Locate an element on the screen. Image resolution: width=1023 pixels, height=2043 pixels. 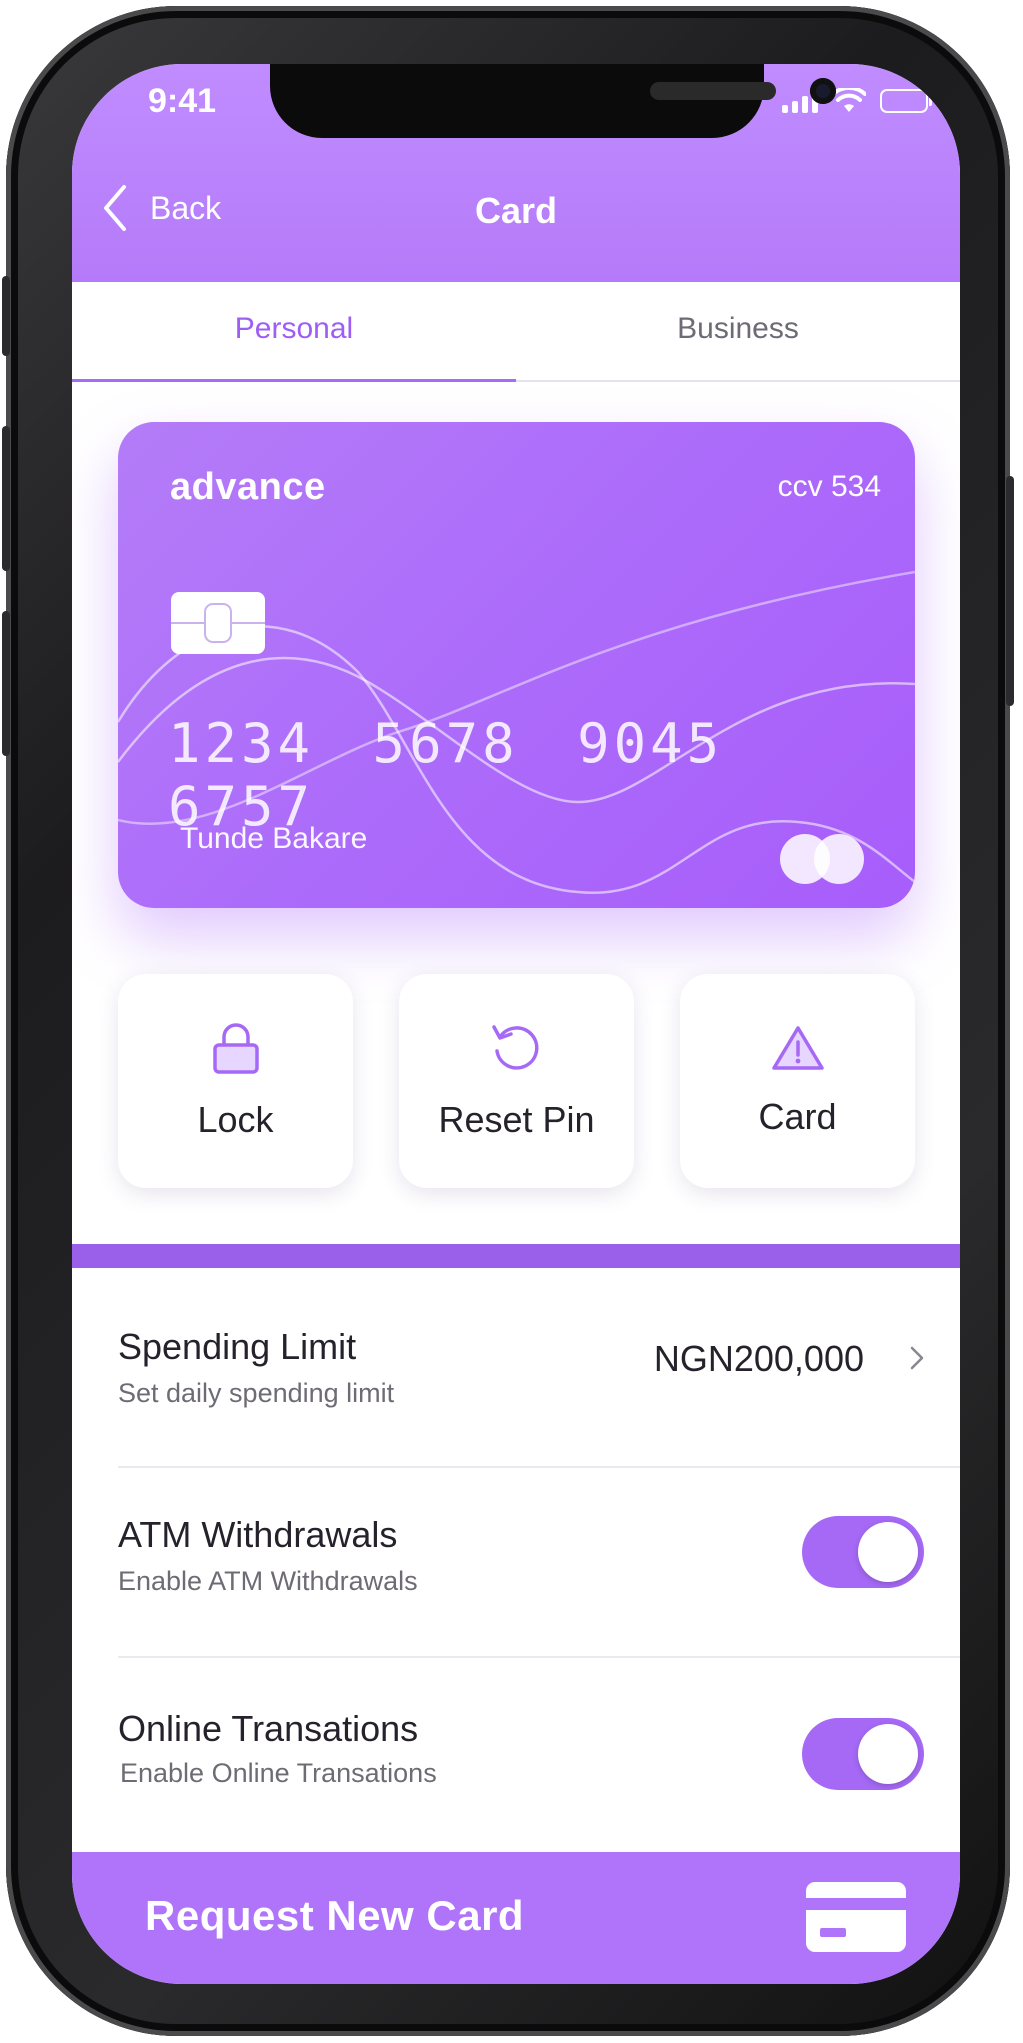
speaker-grille is located at coordinates (713, 91).